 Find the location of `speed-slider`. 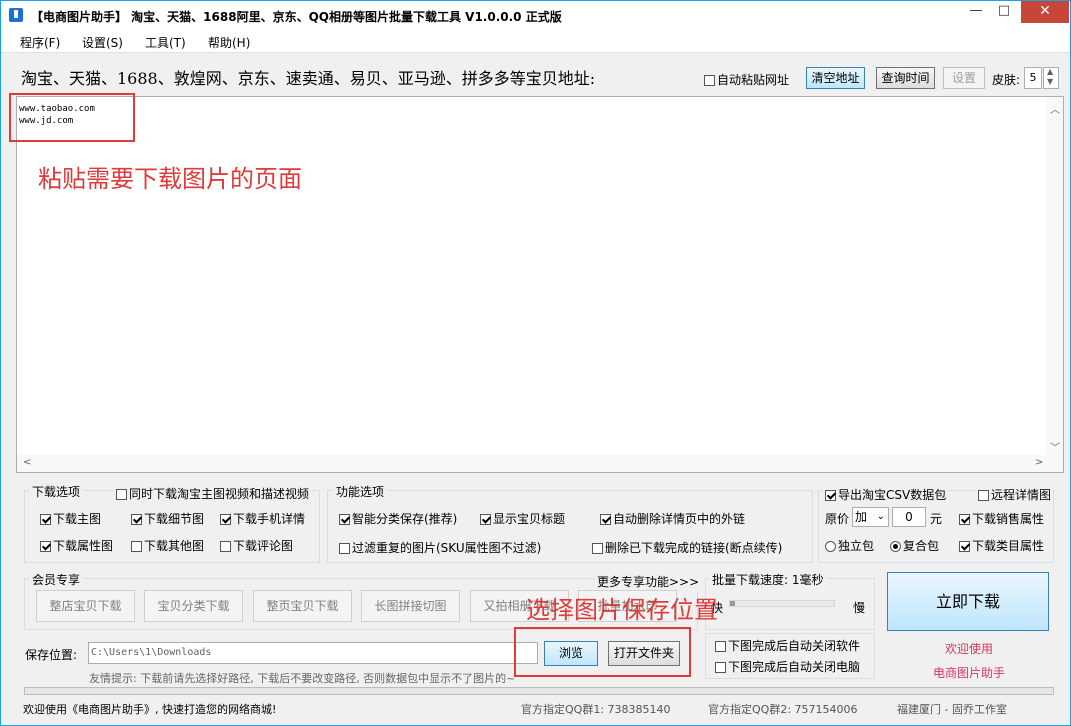

speed-slider is located at coordinates (782, 603).